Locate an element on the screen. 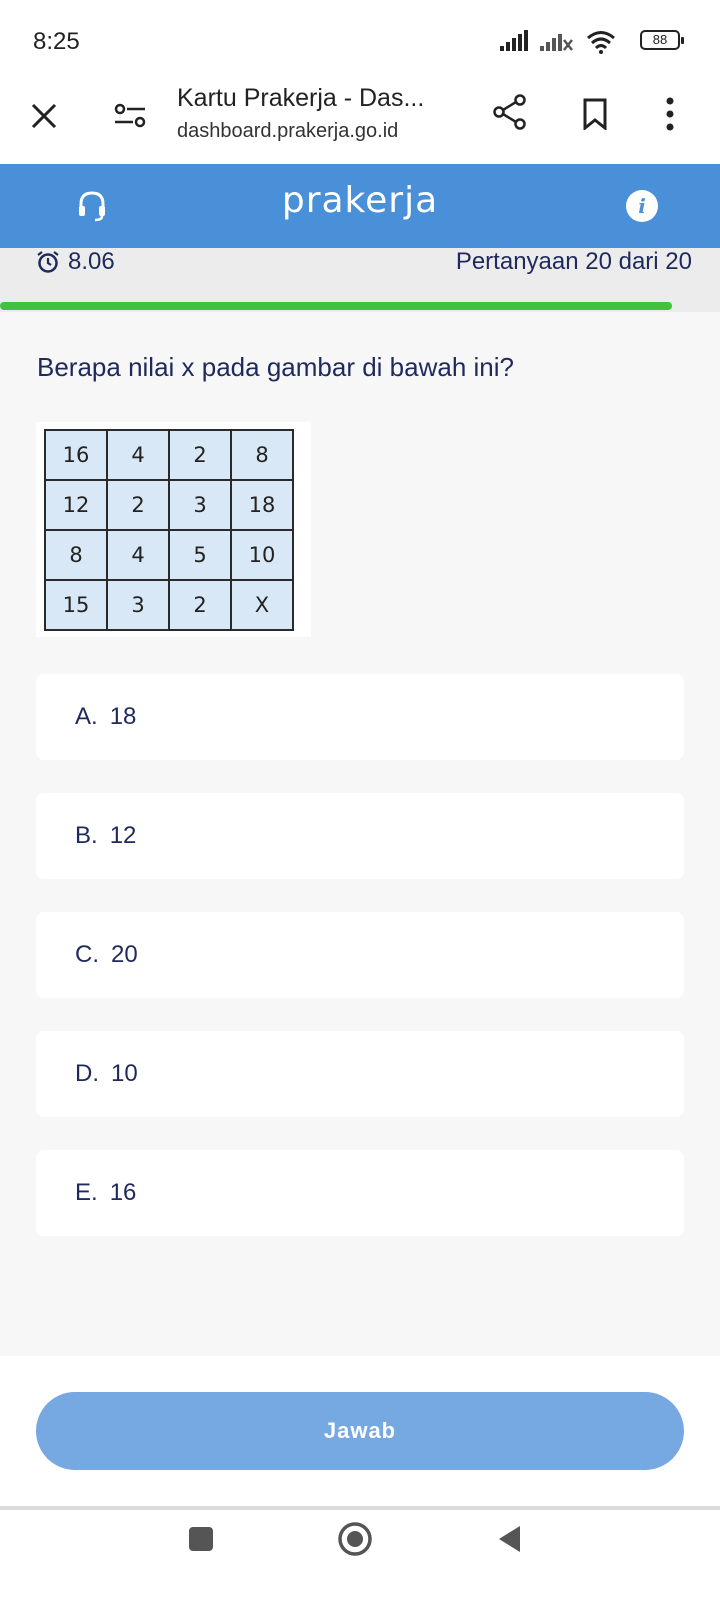 This screenshot has height=1600, width=720. answer-button: Jawab is located at coordinates (360, 1431).